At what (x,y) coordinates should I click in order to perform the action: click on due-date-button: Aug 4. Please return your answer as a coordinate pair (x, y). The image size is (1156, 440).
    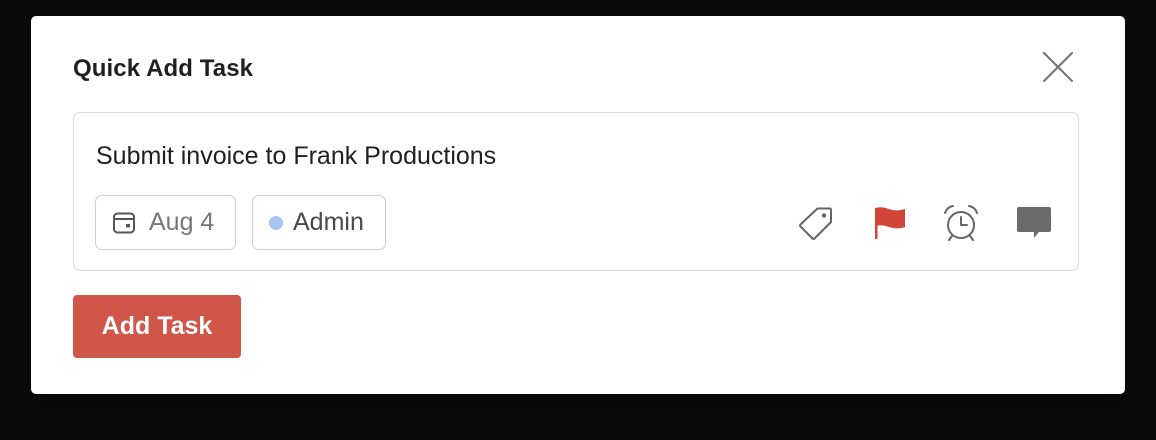
    Looking at the image, I should click on (165, 222).